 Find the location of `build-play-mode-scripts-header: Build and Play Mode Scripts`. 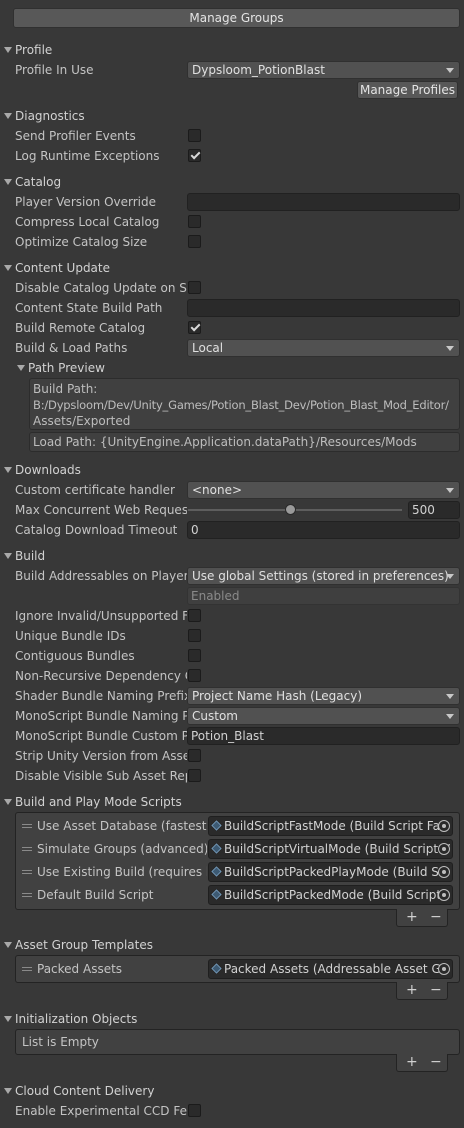

build-play-mode-scripts-header: Build and Play Mode Scripts is located at coordinates (93, 802).